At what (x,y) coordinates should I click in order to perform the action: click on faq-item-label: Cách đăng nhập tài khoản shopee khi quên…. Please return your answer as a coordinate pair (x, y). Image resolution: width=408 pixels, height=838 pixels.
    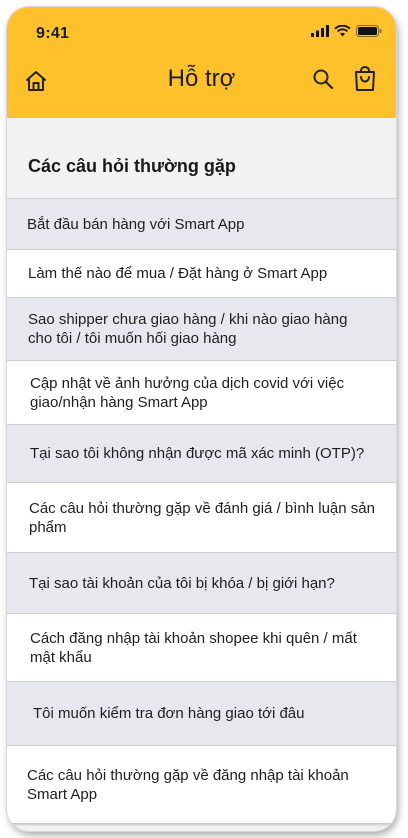
    Looking at the image, I should click on (193, 647).